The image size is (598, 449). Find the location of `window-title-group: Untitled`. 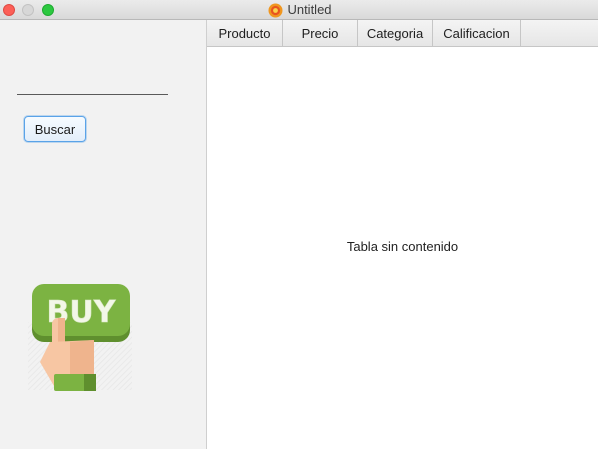

window-title-group: Untitled is located at coordinates (299, 10).